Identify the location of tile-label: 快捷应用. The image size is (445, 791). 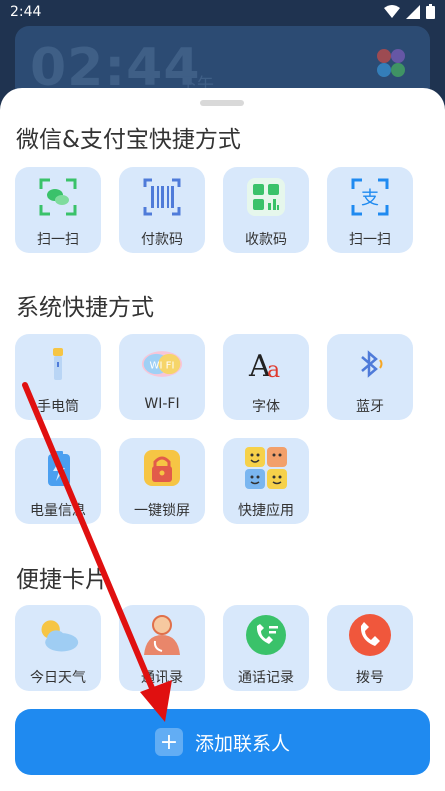
(266, 511).